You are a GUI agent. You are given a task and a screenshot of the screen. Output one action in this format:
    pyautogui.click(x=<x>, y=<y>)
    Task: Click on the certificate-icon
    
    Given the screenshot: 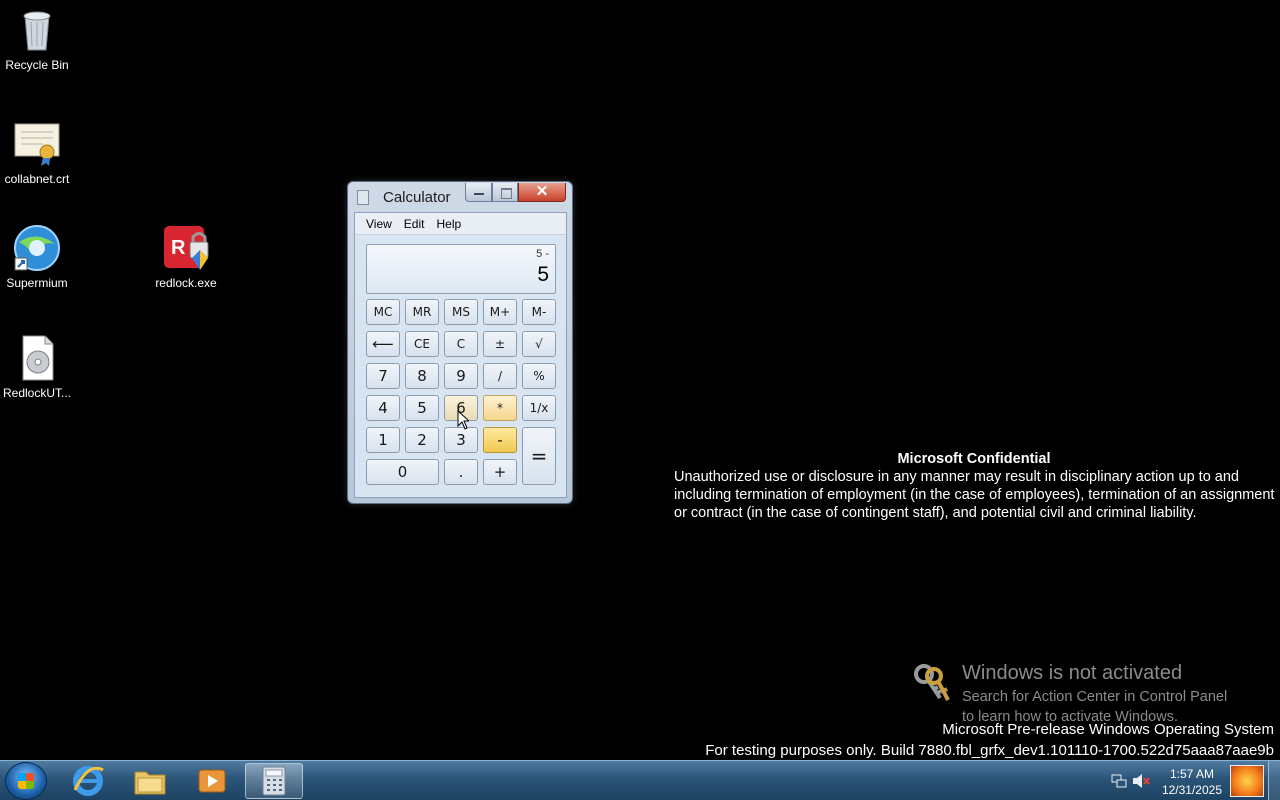 What is the action you would take?
    pyautogui.click(x=37, y=144)
    